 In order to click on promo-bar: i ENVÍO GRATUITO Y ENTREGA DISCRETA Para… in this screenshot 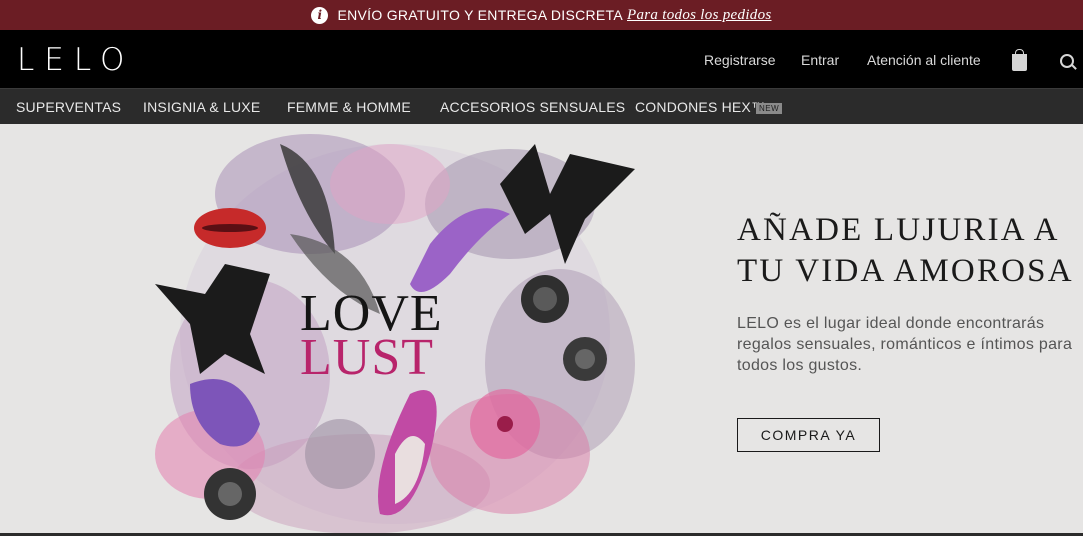, I will do `click(541, 15)`.